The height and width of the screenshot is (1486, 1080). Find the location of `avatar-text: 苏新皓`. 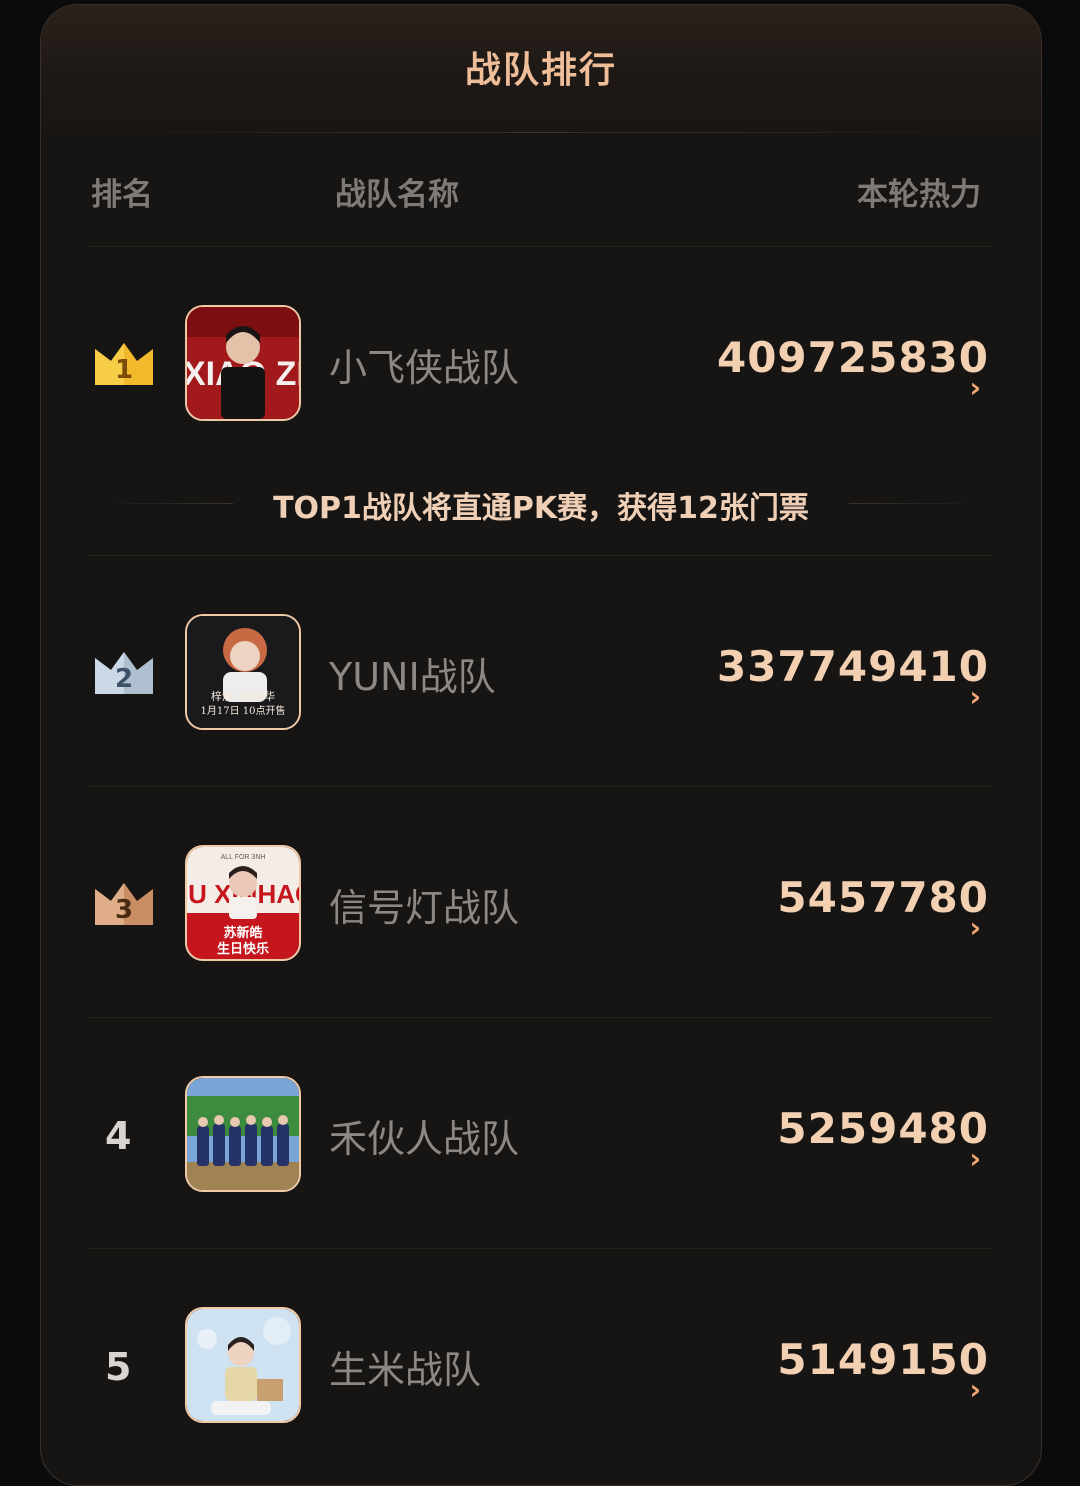

avatar-text: 苏新皓 is located at coordinates (242, 933).